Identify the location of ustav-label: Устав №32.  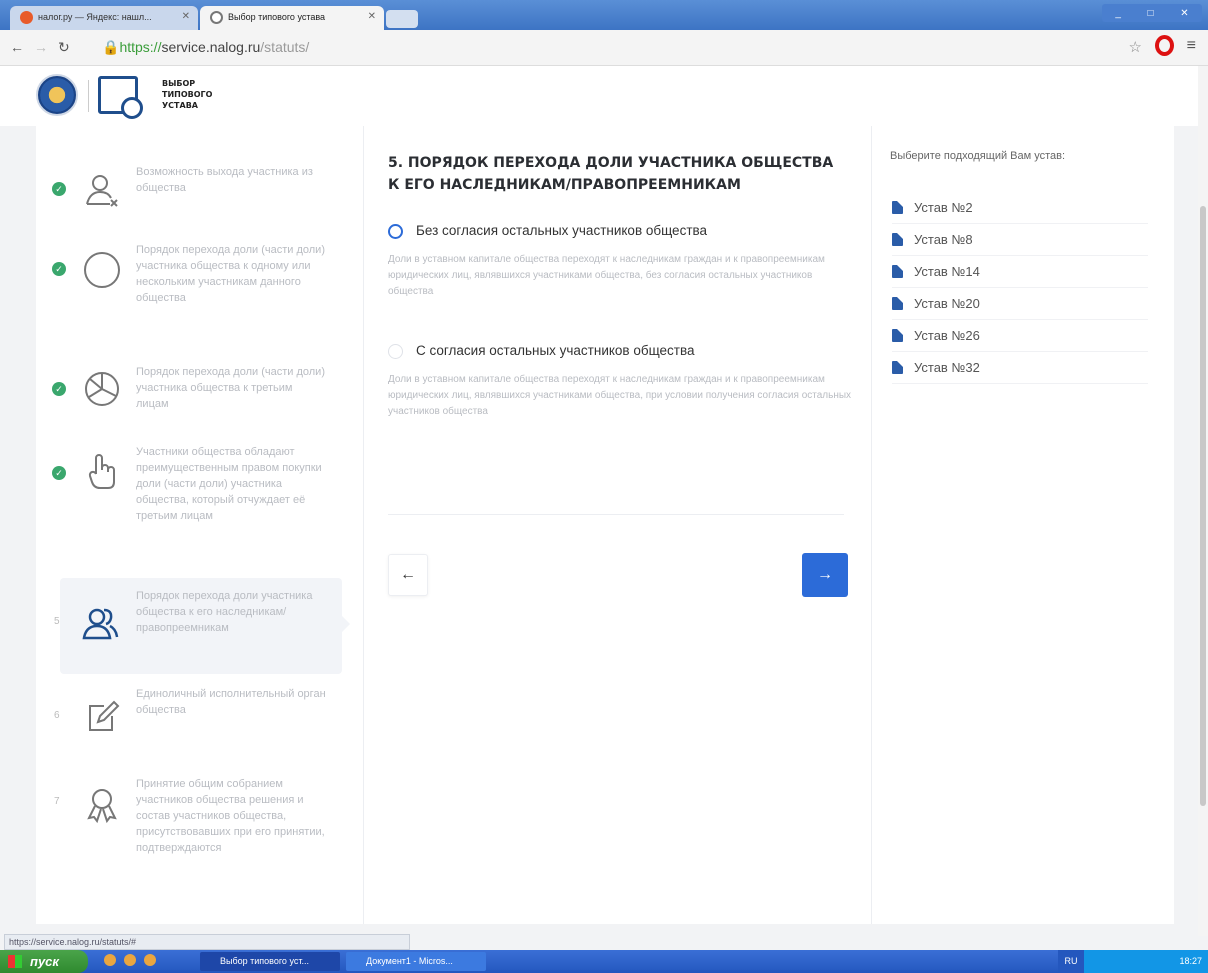
(947, 367).